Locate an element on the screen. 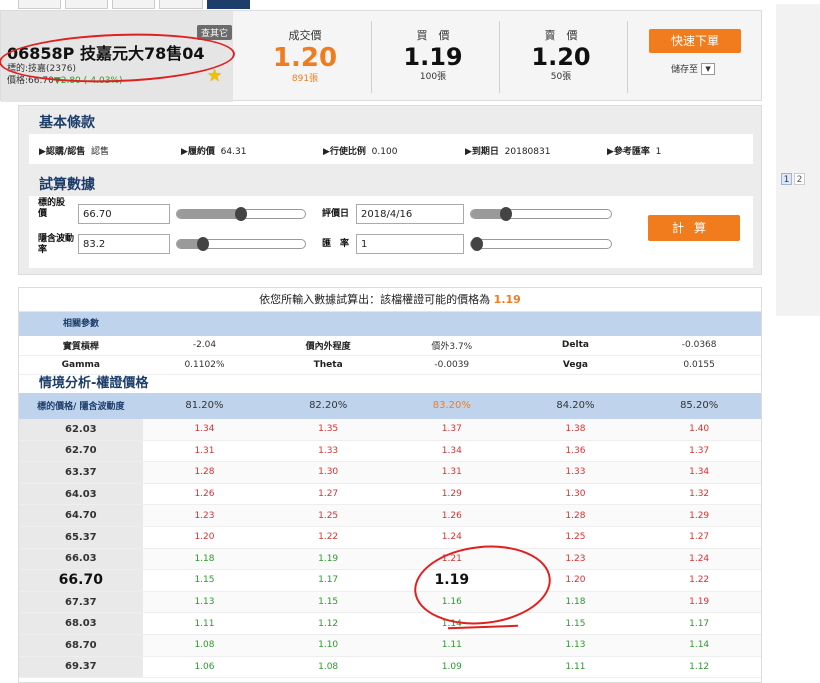 Image resolution: width=820 pixels, height=683 pixels. ref-fx-label: ▶參考匯率 is located at coordinates (628, 152).